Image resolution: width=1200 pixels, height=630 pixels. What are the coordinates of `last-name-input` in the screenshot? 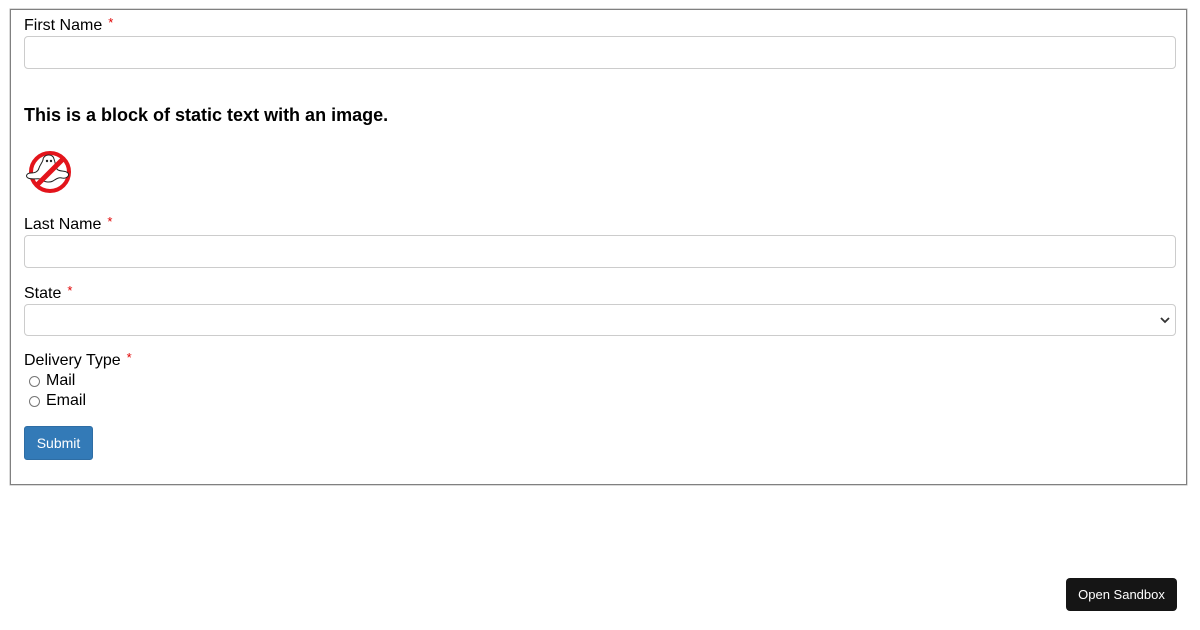 It's located at (600, 251).